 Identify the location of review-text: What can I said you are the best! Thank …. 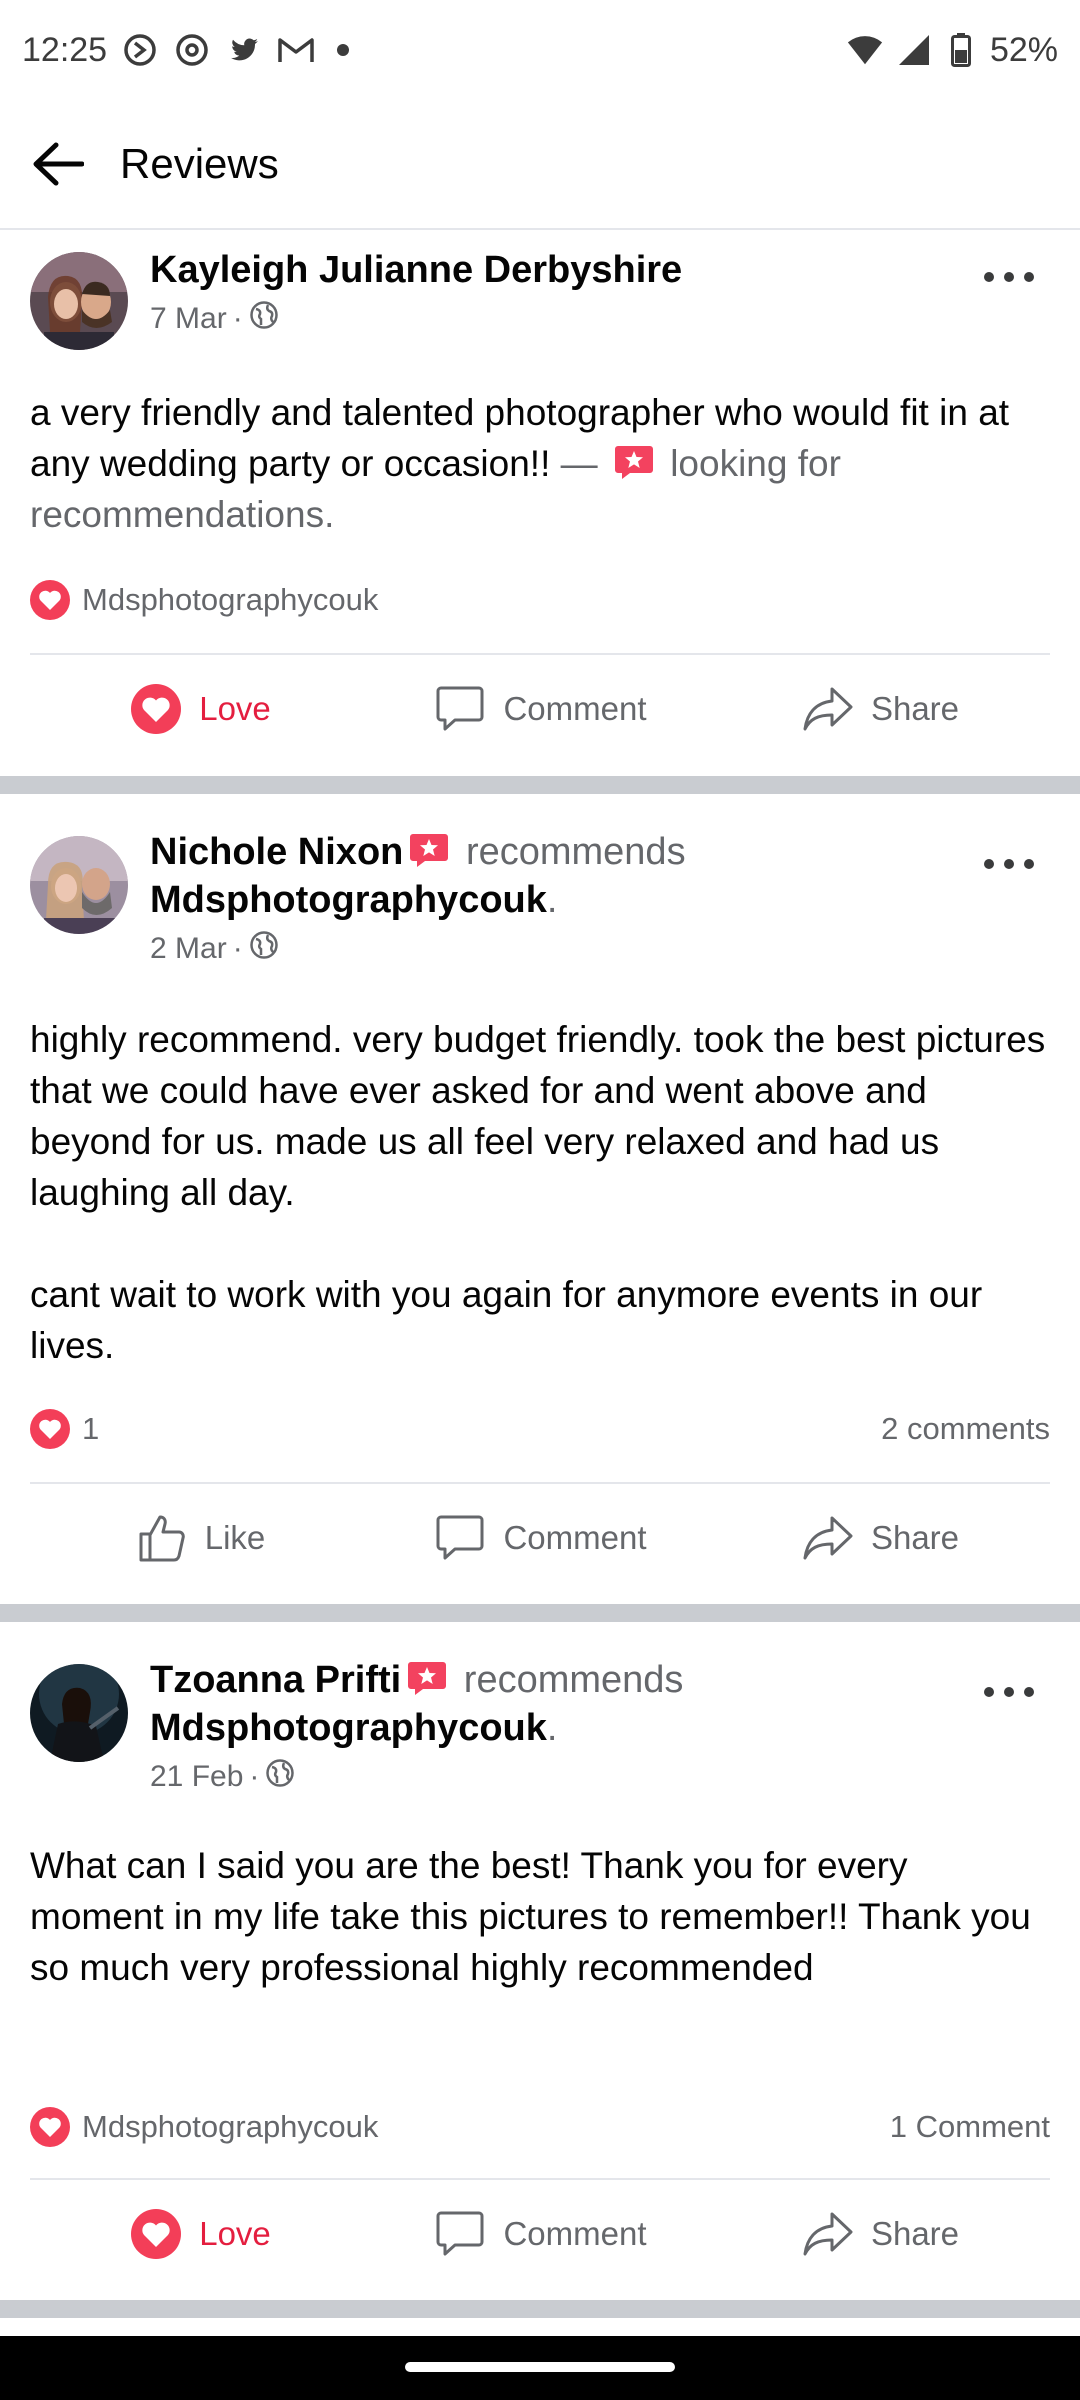
(530, 1916).